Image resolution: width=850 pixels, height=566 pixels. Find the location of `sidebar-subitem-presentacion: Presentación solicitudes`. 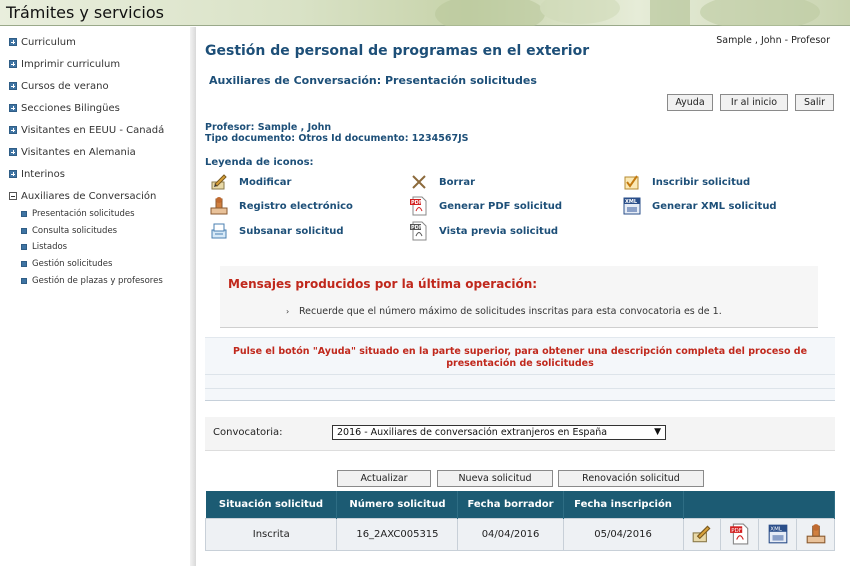

sidebar-subitem-presentacion: Presentación solicitudes is located at coordinates (78, 214).